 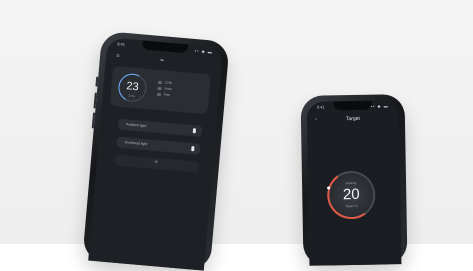 What do you see at coordinates (158, 145) in the screenshot?
I see `overhead-light-row: Overhead light` at bounding box center [158, 145].